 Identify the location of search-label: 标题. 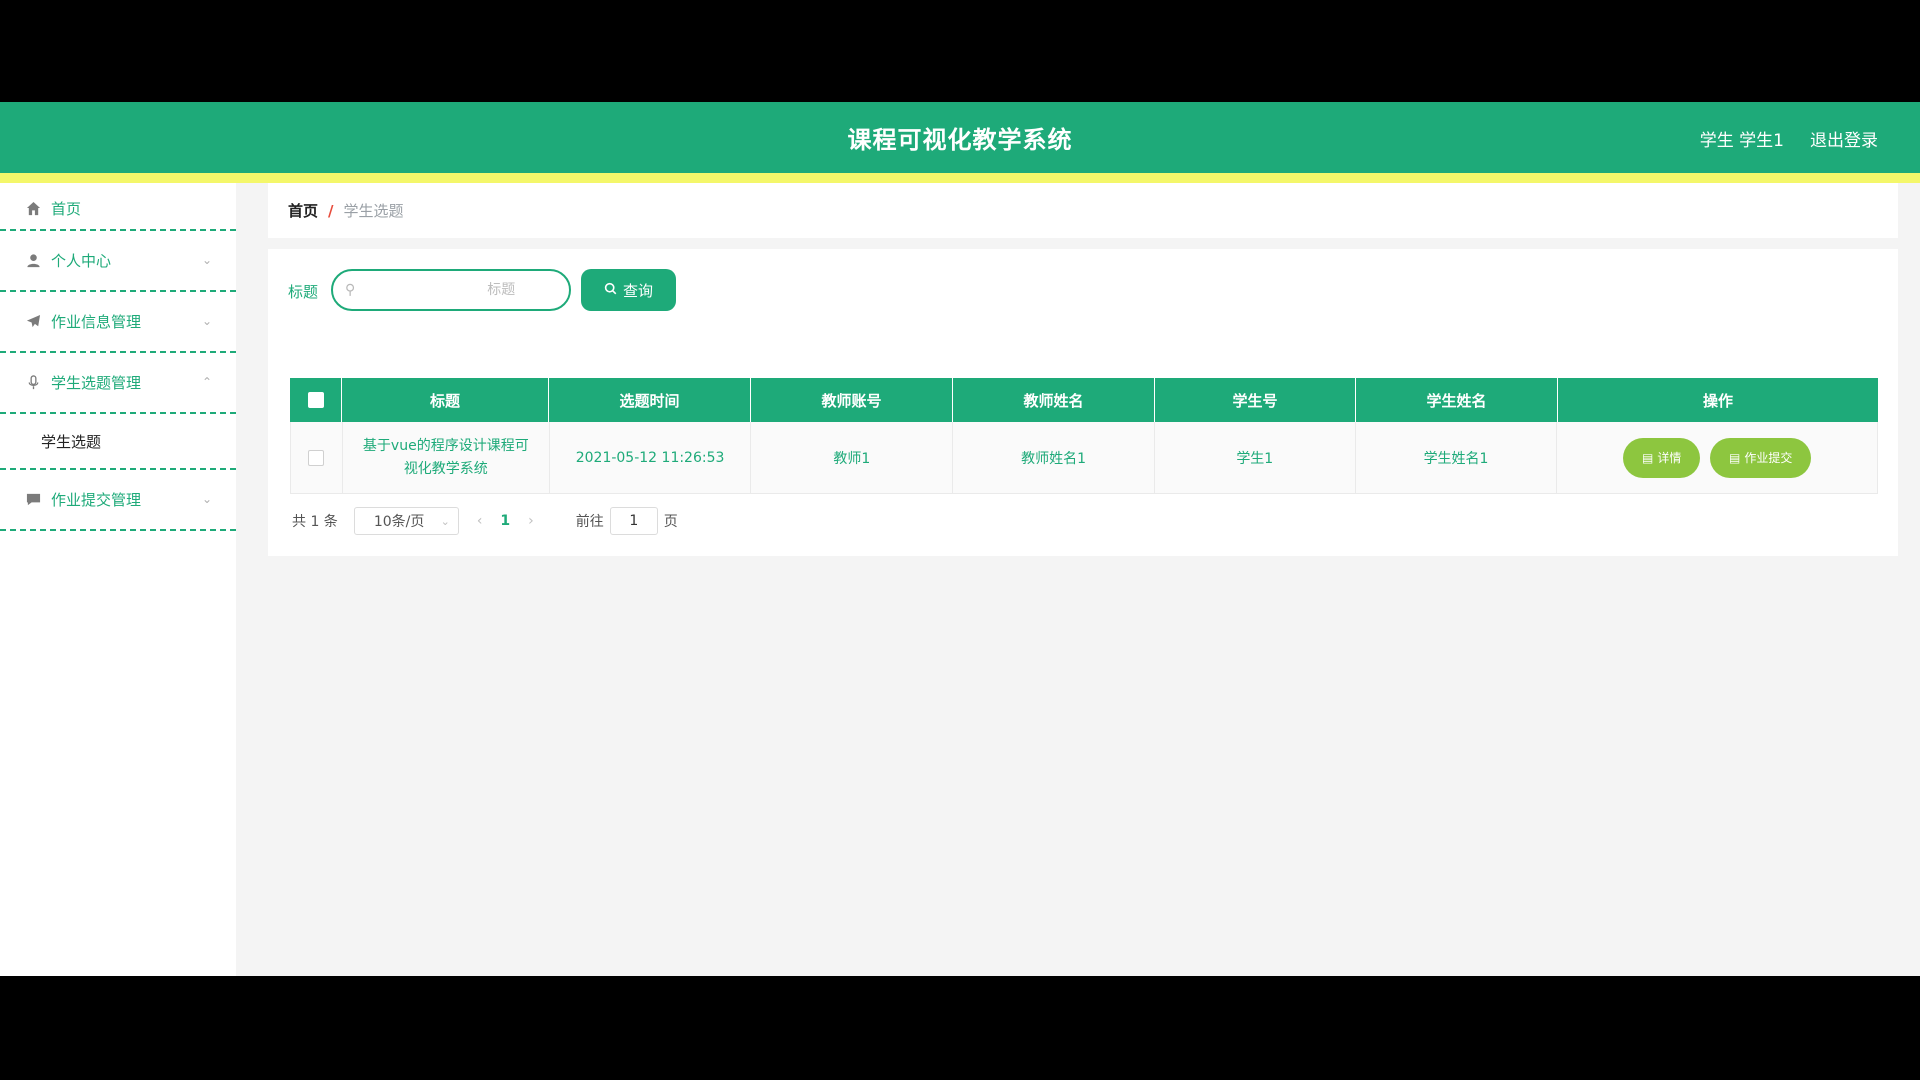
(303, 292).